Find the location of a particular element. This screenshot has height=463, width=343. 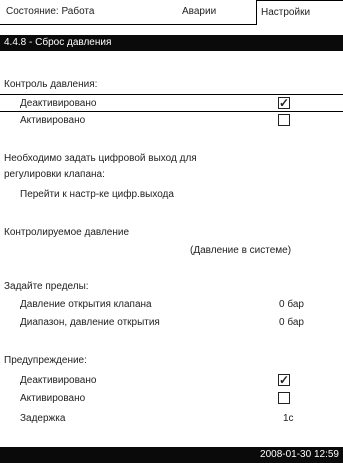

limit-row-opening-range: Диапазон, давление открытия 0 бар is located at coordinates (171, 323).